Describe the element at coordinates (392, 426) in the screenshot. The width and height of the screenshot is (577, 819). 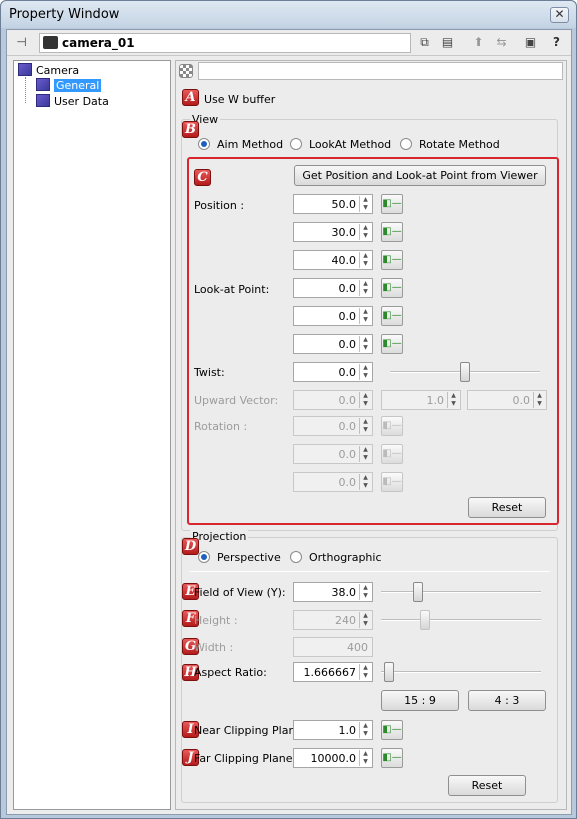
I see `pick-rotation-x-button: ◧—` at that location.